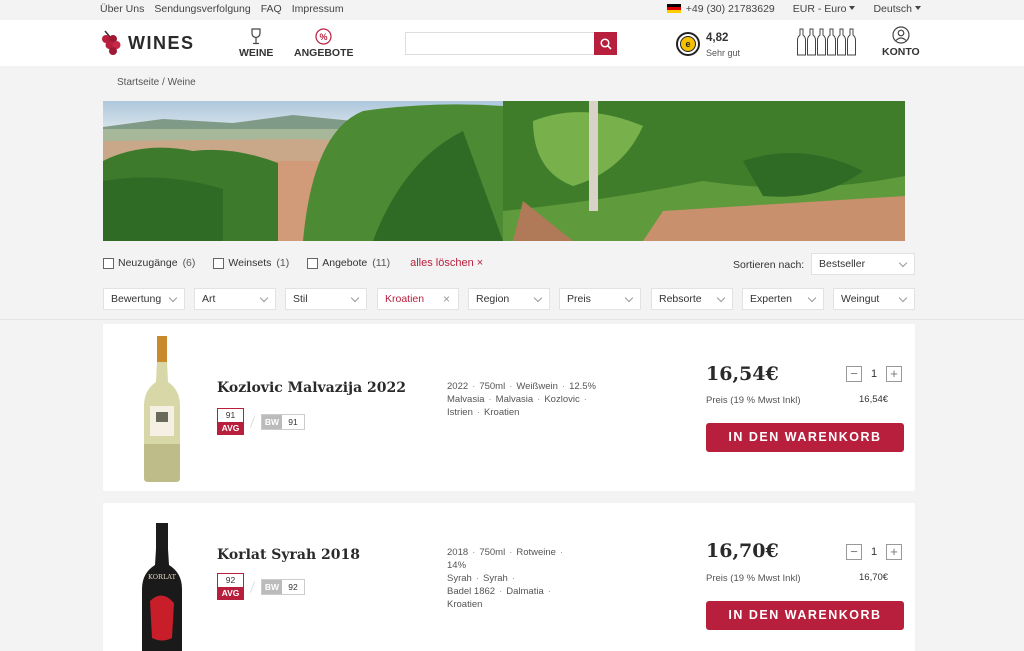 Image resolution: width=1024 pixels, height=651 pixels. I want to click on remove-filter-icon: ×, so click(446, 299).